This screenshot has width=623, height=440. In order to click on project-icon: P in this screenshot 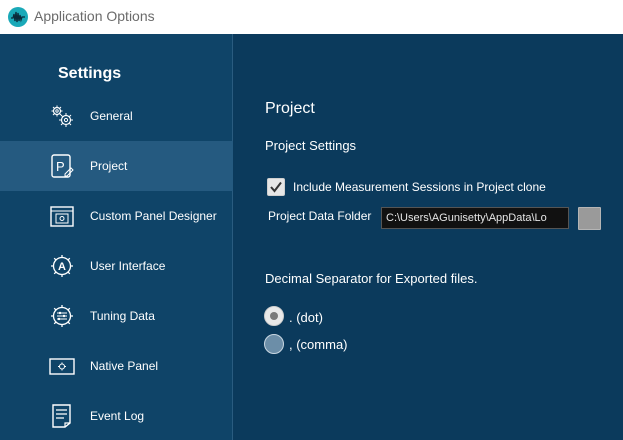, I will do `click(62, 166)`.